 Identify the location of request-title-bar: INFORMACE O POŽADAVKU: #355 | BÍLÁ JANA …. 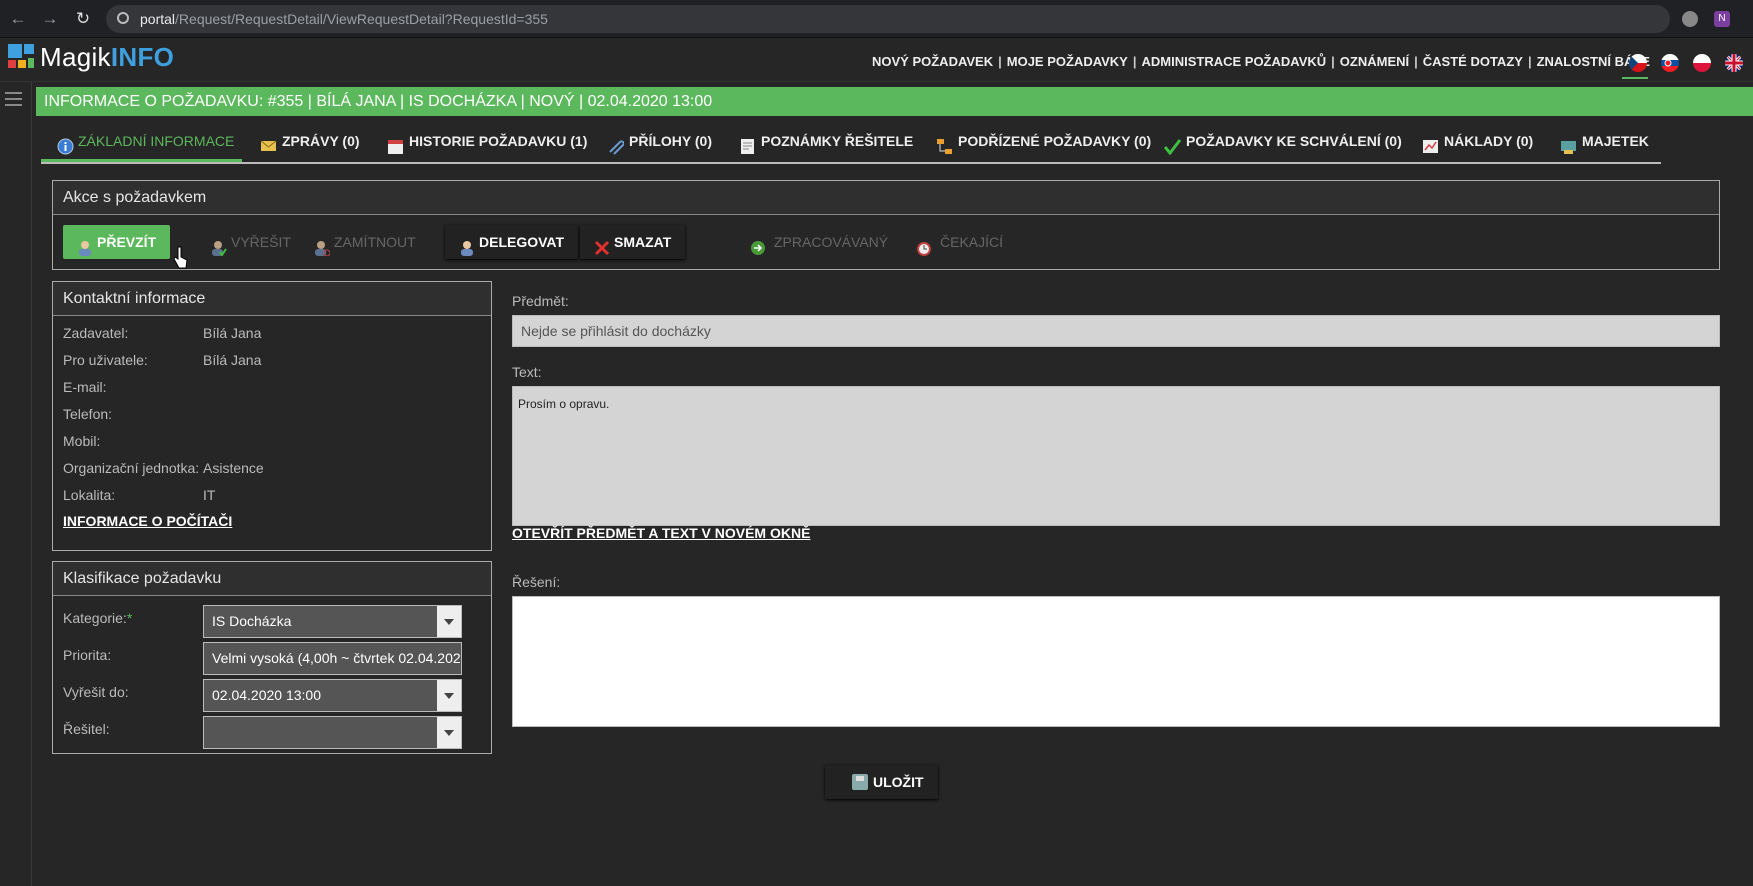
(894, 101).